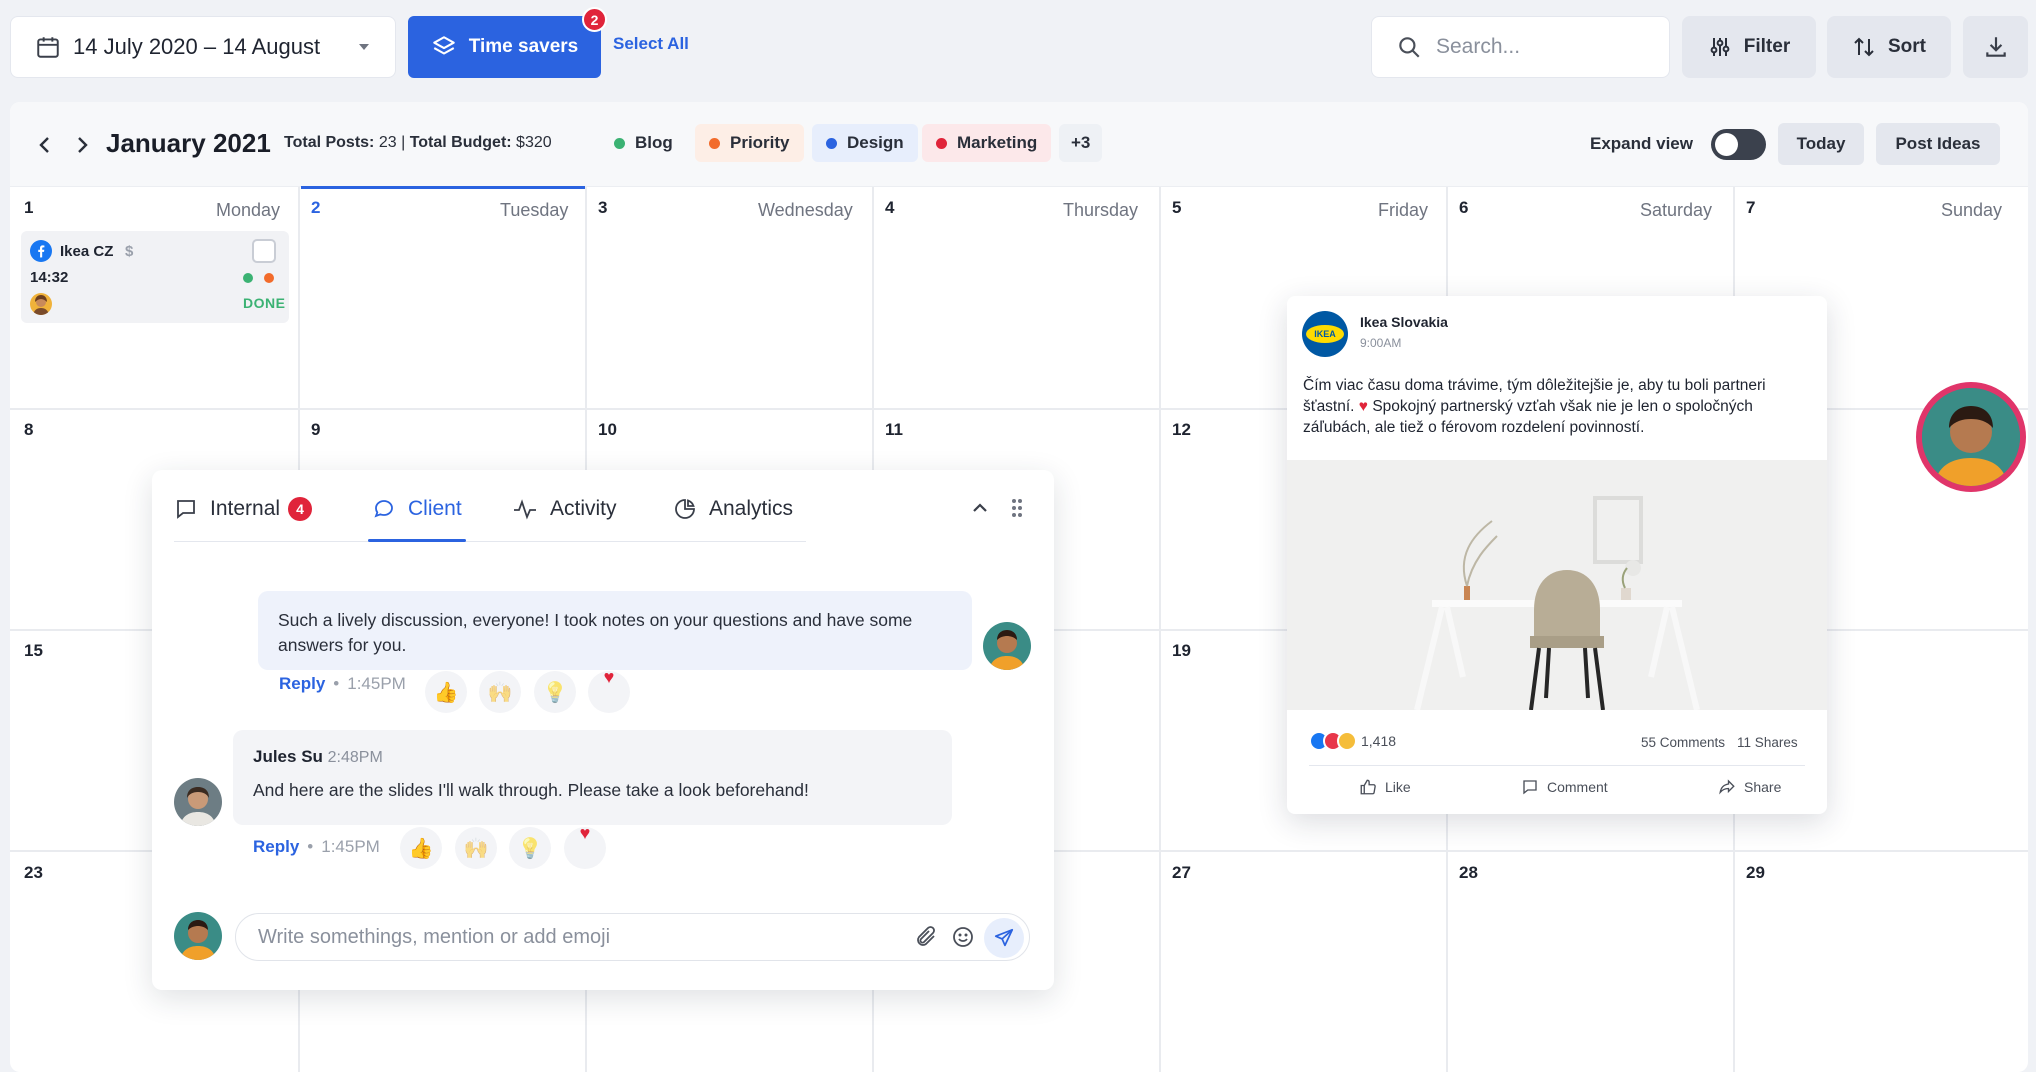  Describe the element at coordinates (155, 277) in the screenshot. I see `scheduled-post-card: Ikea CZ $ 14:32 DONE` at that location.